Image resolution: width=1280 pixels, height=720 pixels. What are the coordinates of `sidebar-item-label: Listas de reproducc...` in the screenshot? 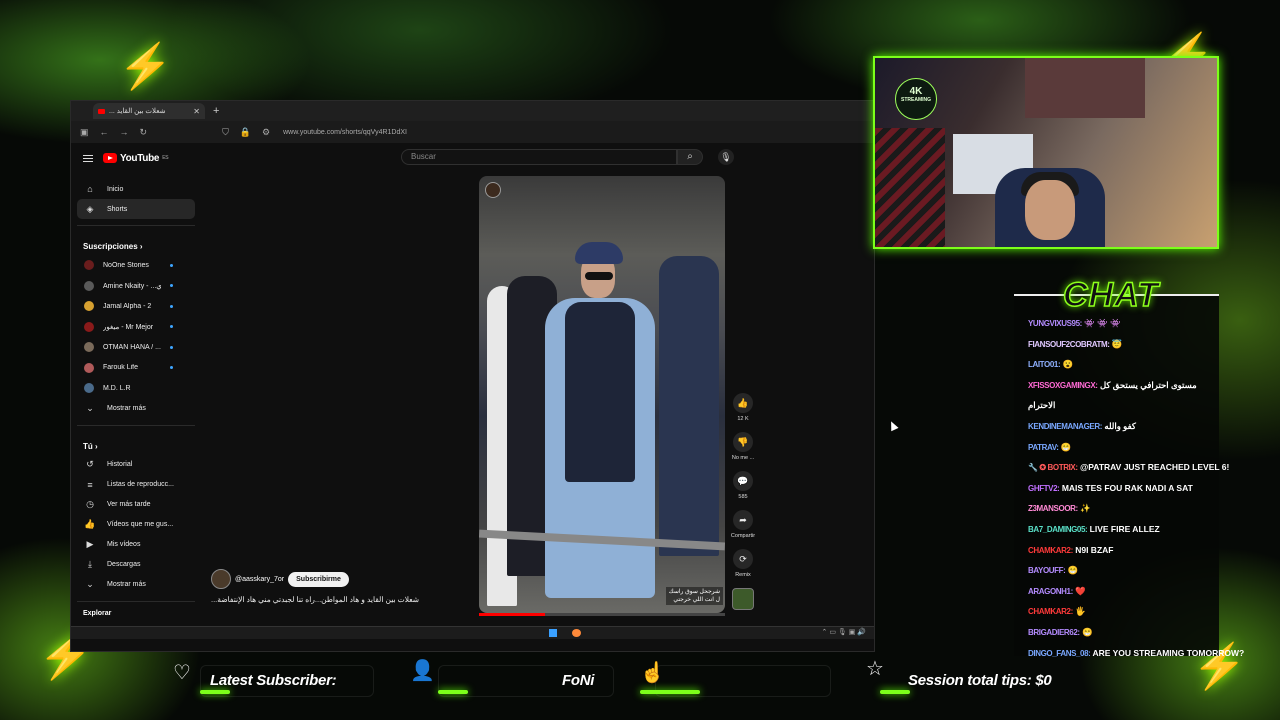 It's located at (140, 484).